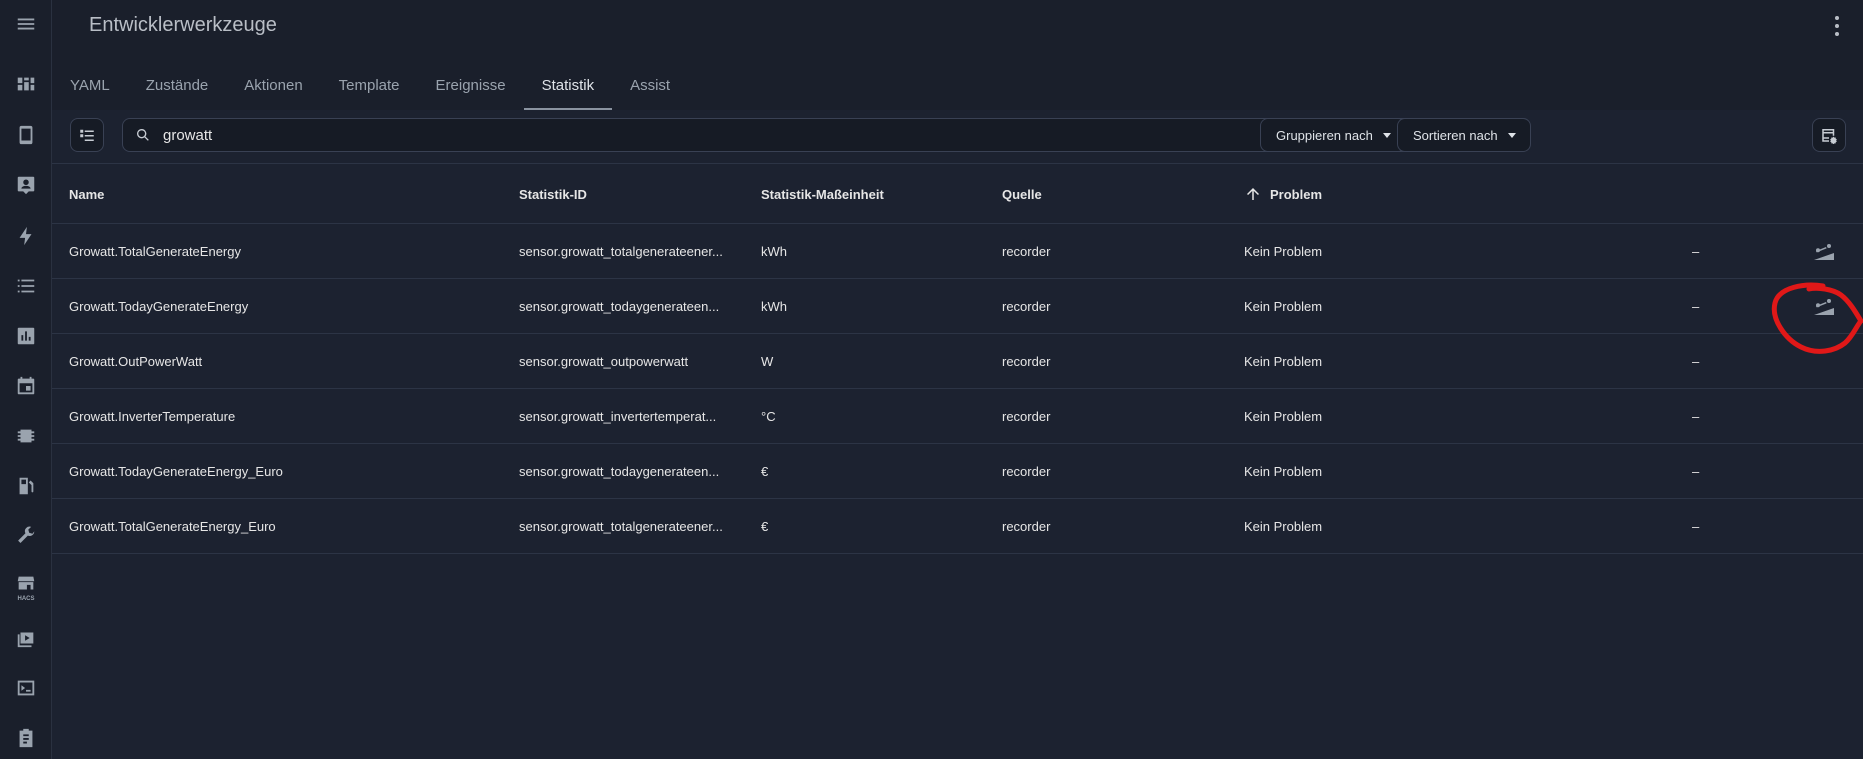  What do you see at coordinates (26, 386) in the screenshot?
I see `calendar-icon` at bounding box center [26, 386].